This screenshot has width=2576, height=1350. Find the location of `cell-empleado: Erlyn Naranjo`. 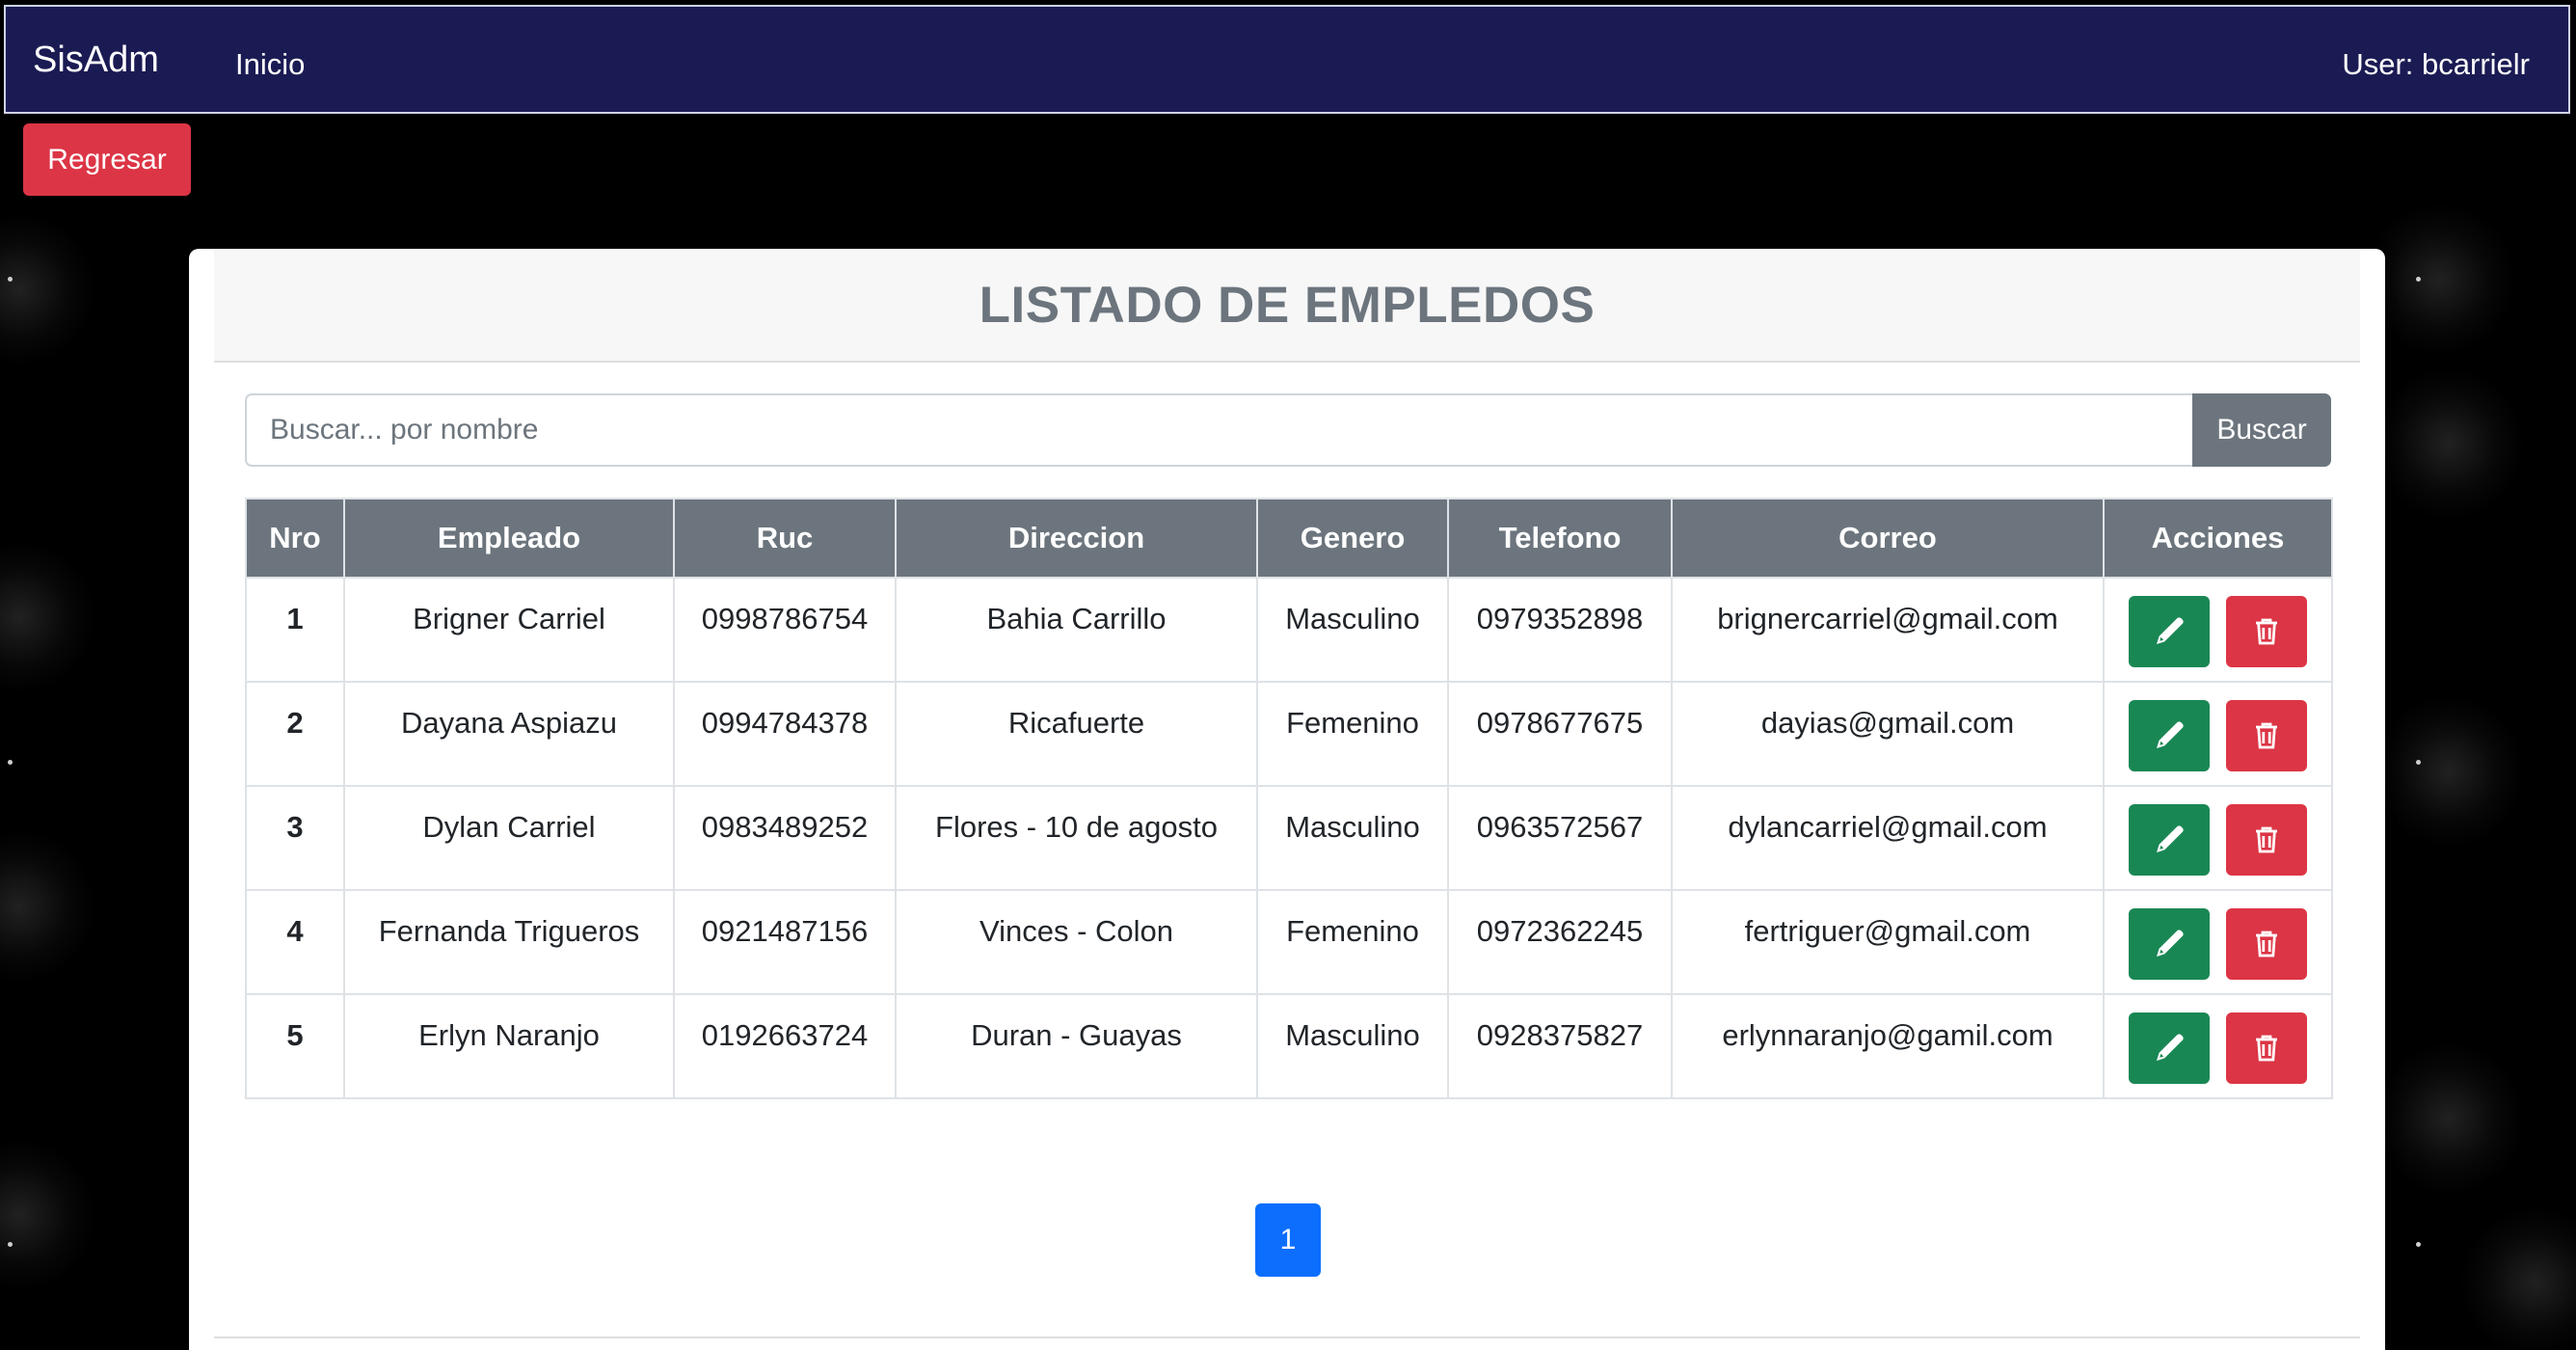

cell-empleado: Erlyn Naranjo is located at coordinates (509, 1046).